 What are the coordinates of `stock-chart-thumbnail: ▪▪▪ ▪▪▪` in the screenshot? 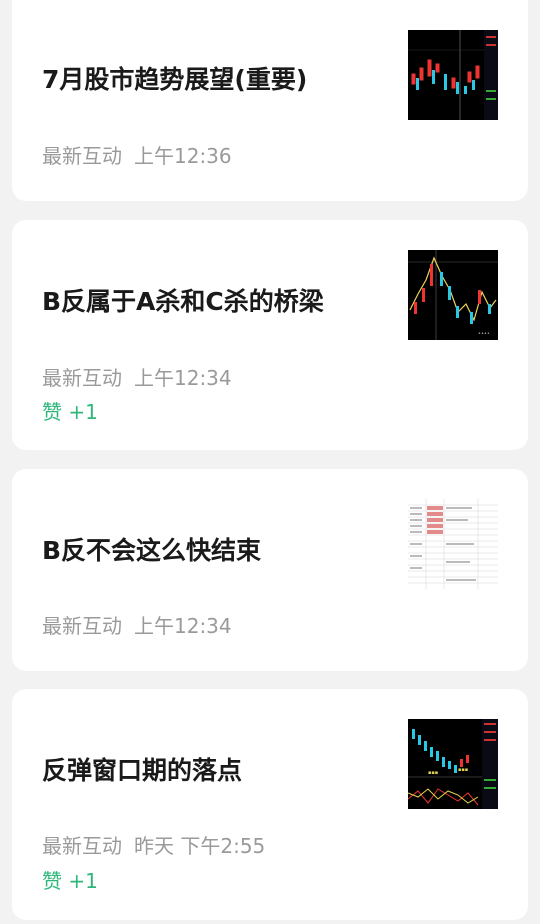 It's located at (453, 764).